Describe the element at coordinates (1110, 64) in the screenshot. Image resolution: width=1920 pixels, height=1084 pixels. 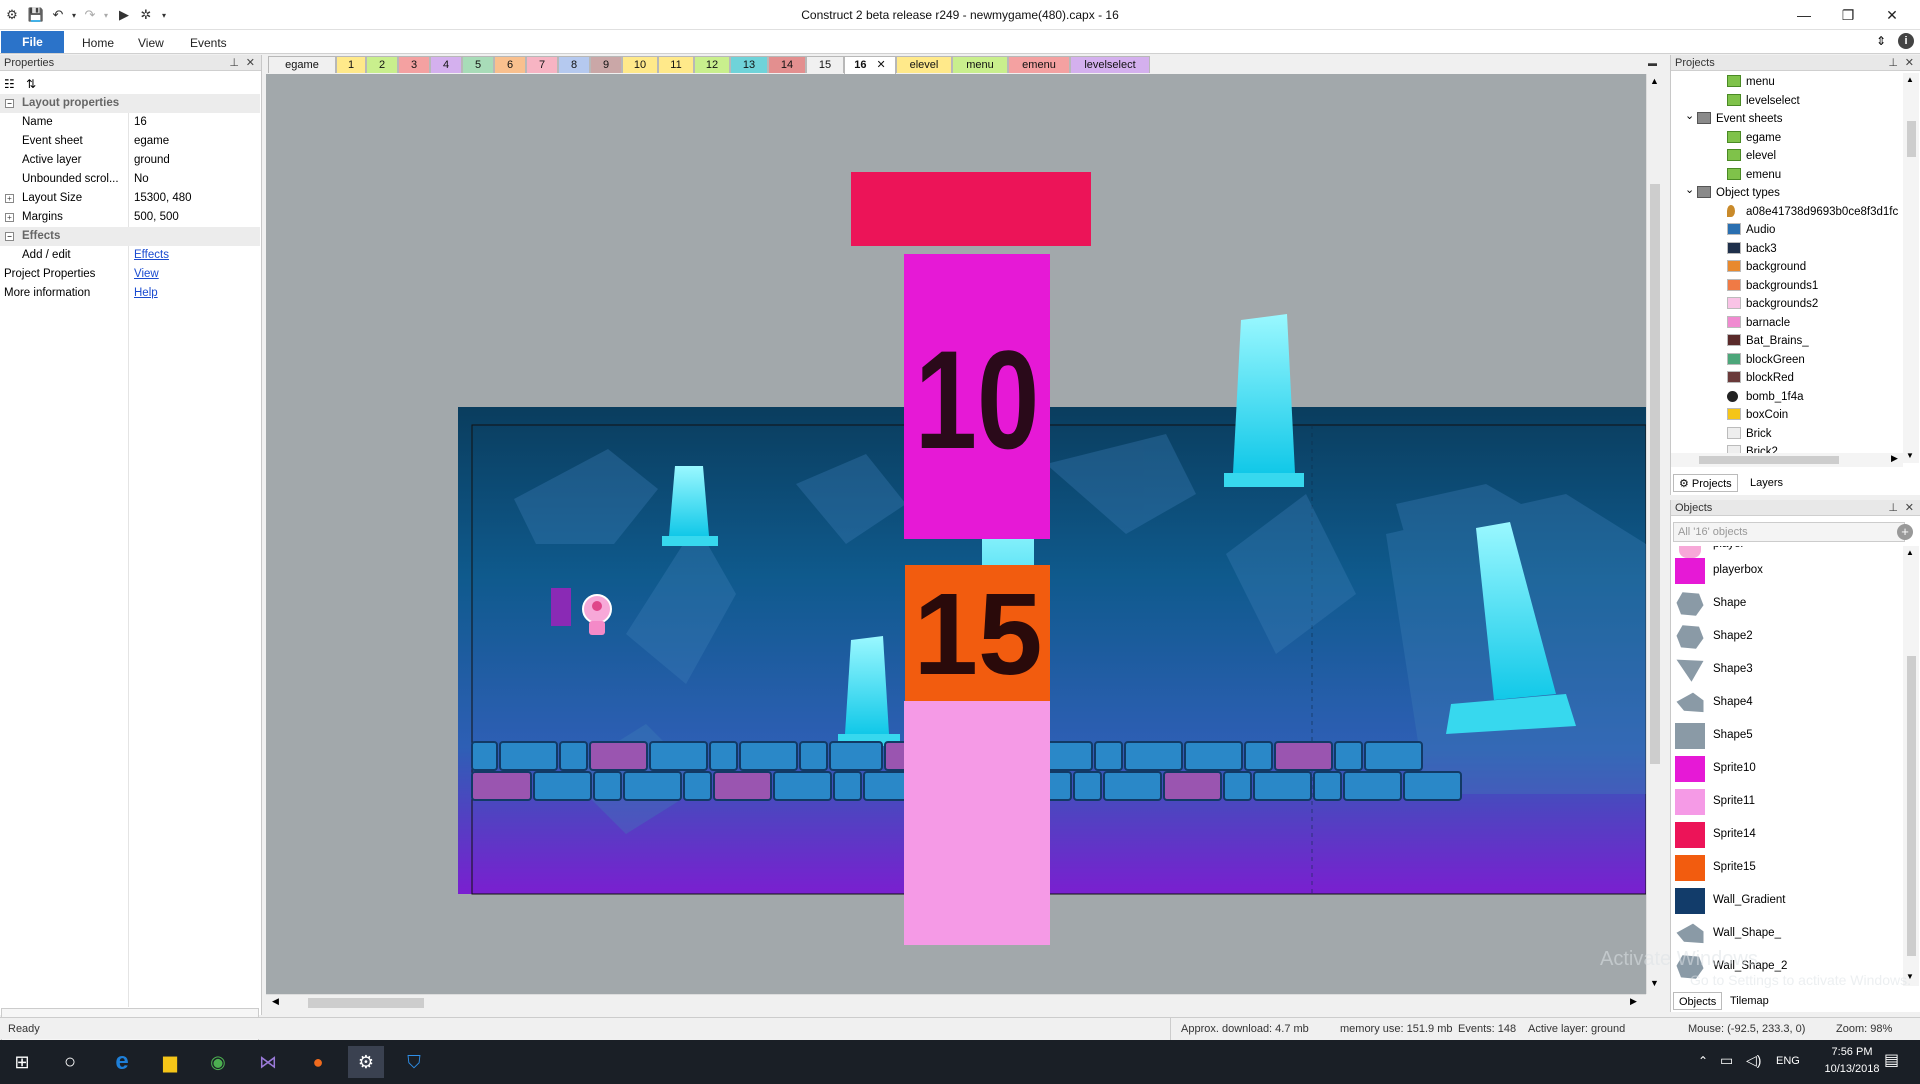
I see `layout-tab-levelselect: levelselect` at that location.